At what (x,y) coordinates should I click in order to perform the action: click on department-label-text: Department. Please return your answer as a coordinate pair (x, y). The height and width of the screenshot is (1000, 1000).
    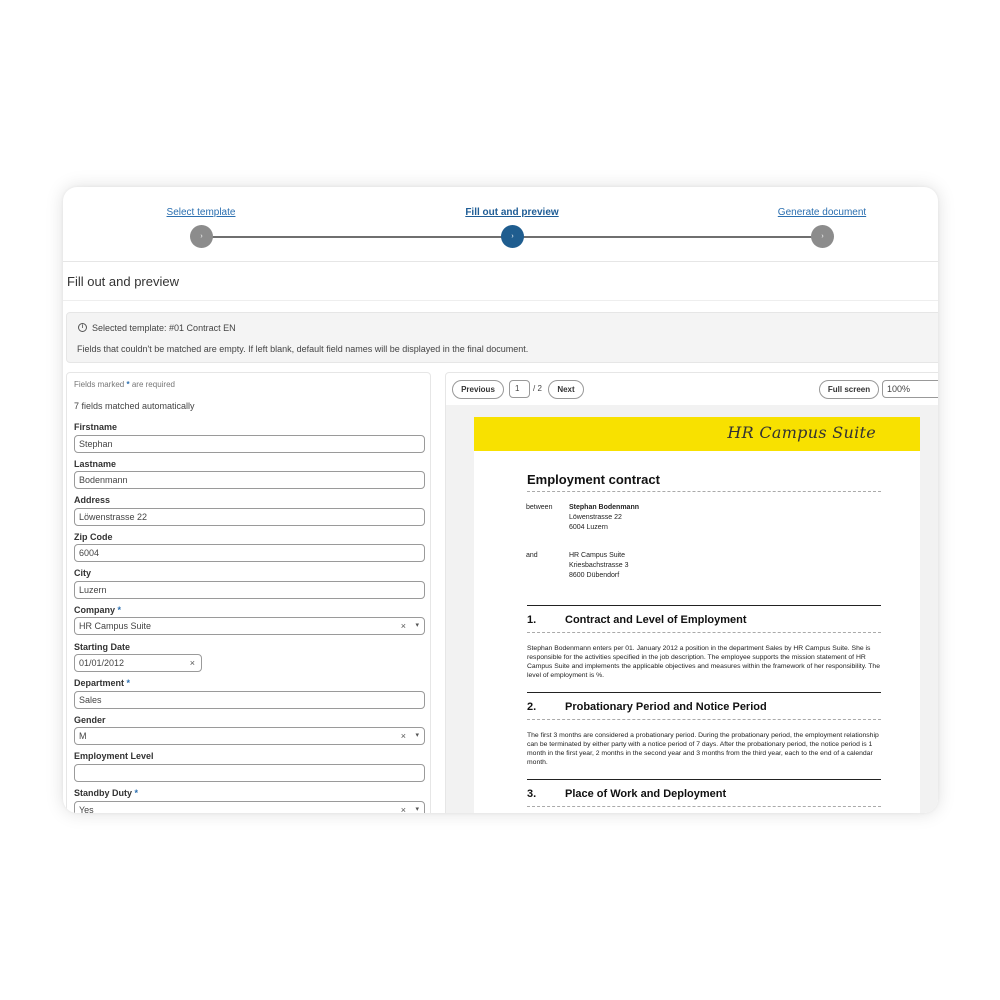
    Looking at the image, I should click on (99, 683).